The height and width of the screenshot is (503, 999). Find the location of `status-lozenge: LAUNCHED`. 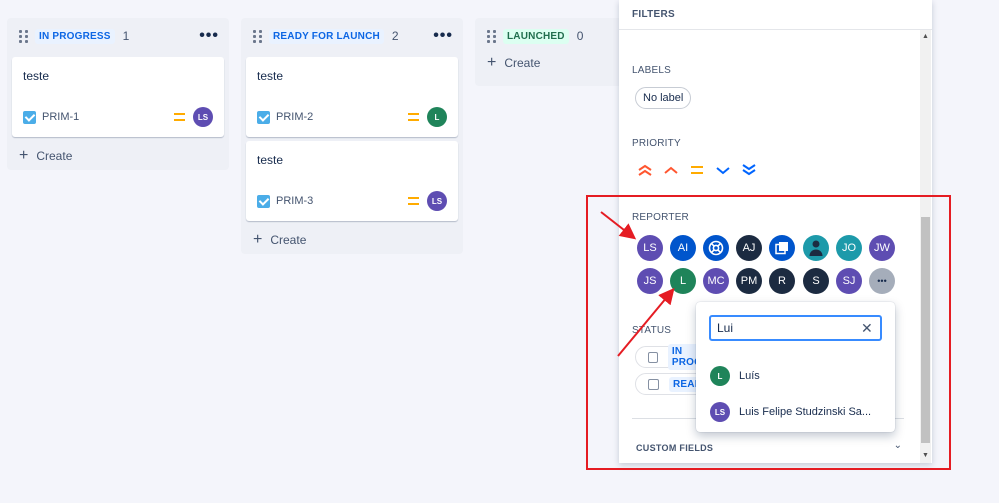

status-lozenge: LAUNCHED is located at coordinates (536, 36).